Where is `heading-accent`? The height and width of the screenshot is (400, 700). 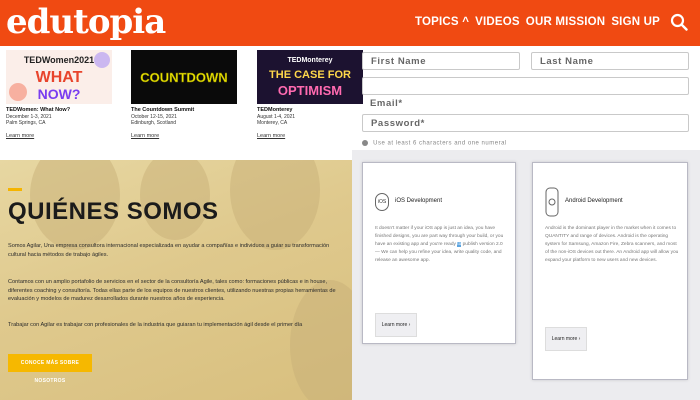 heading-accent is located at coordinates (15, 189).